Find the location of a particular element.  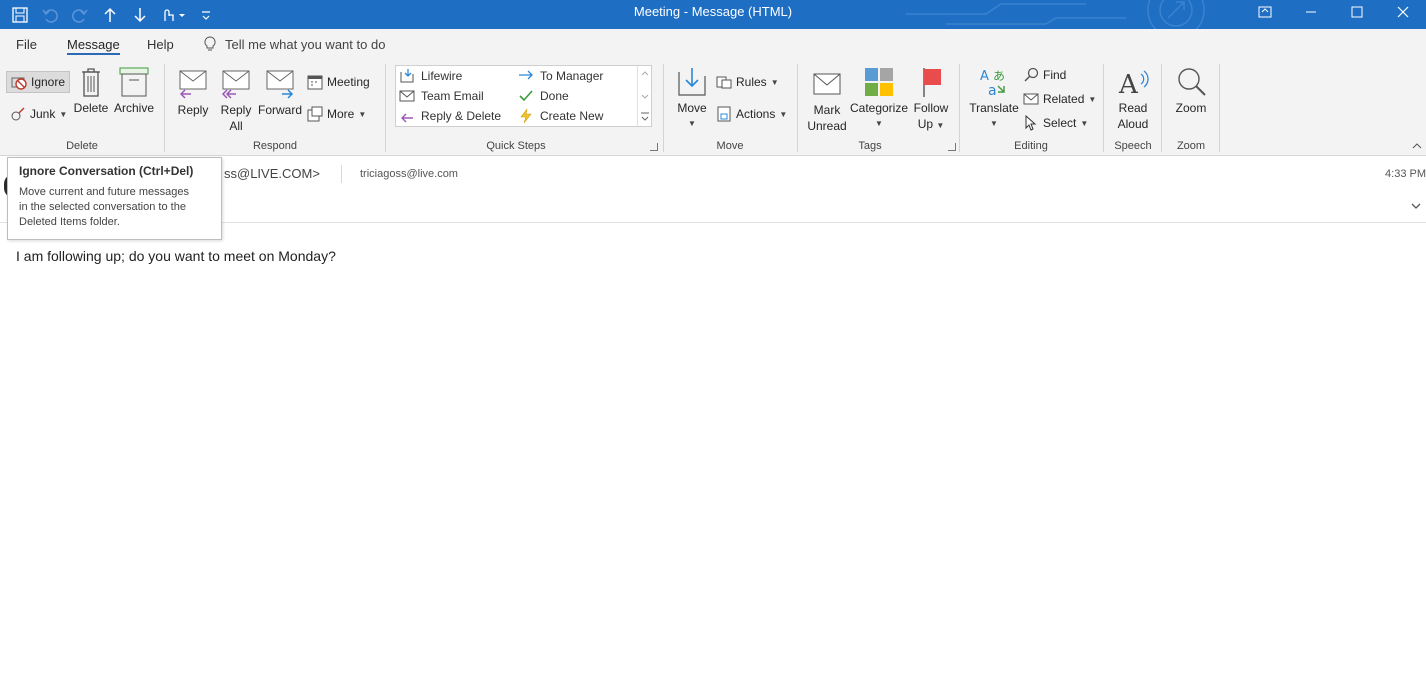

find-button: Find is located at coordinates (1044, 75).